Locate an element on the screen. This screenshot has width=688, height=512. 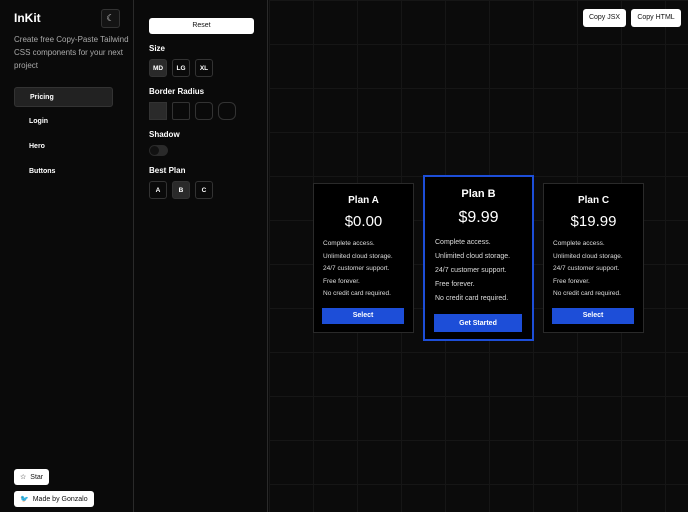
star-icon: ☆ is located at coordinates (23, 477).